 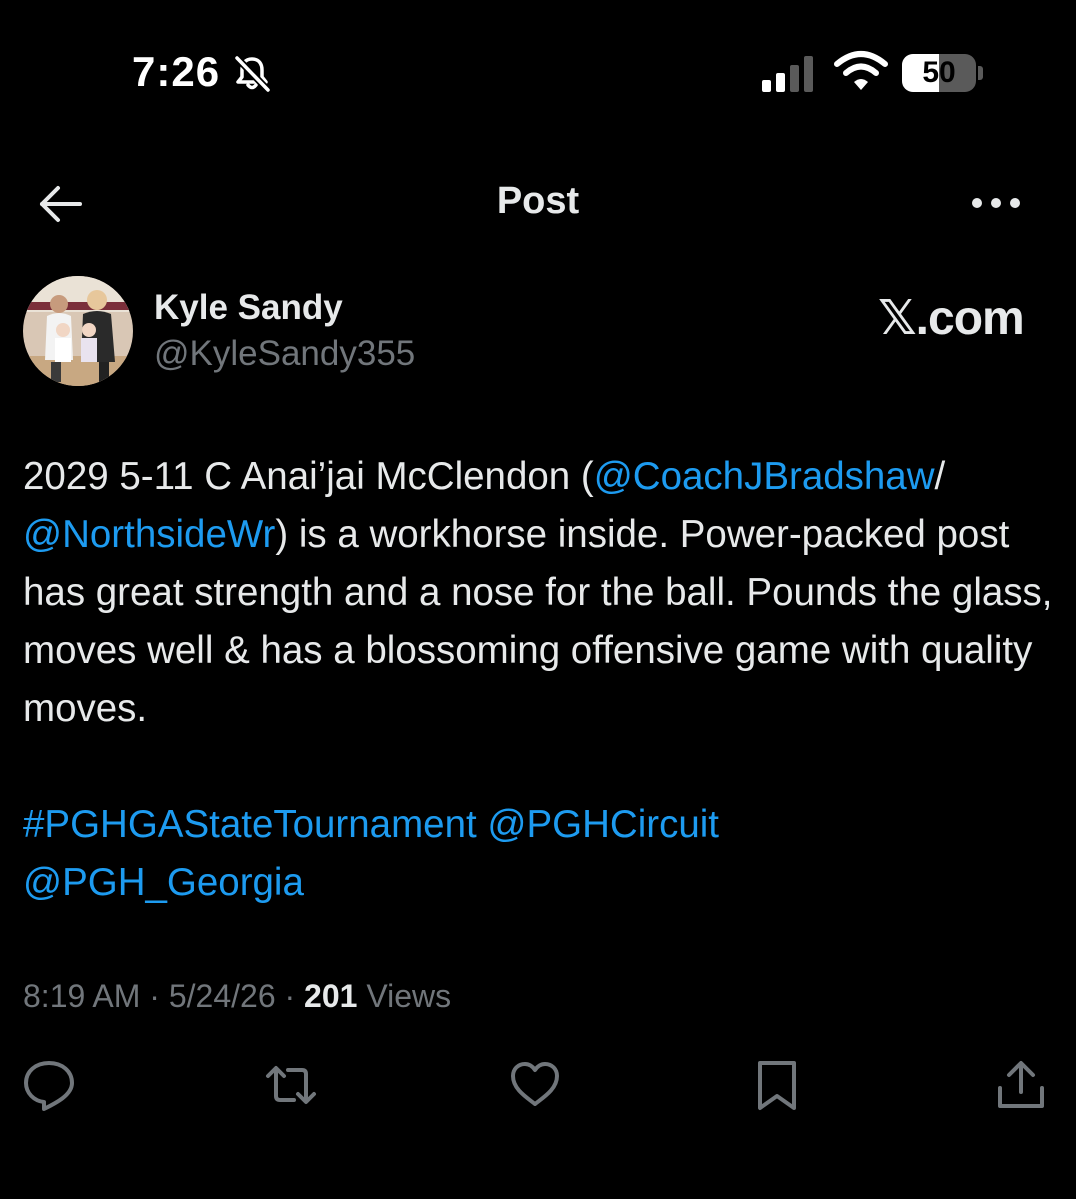 What do you see at coordinates (163, 882) in the screenshot?
I see `mention-link: @PGH_Georgia` at bounding box center [163, 882].